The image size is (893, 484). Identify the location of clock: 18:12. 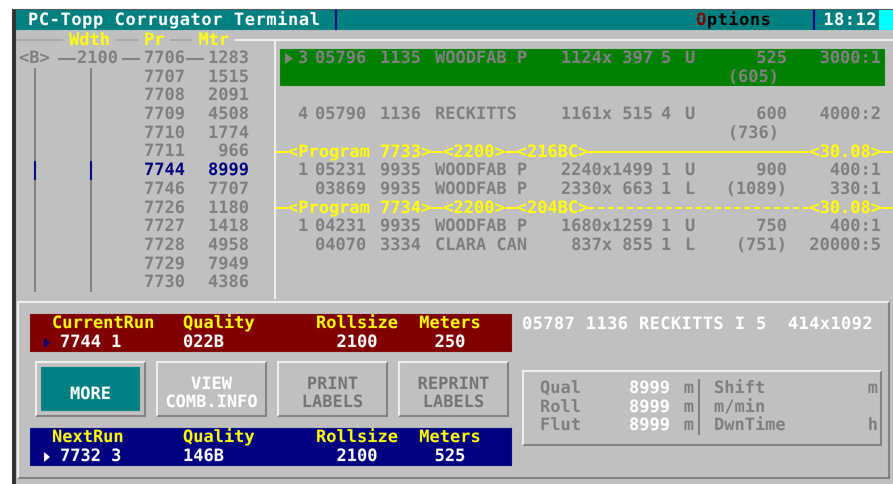
(850, 20).